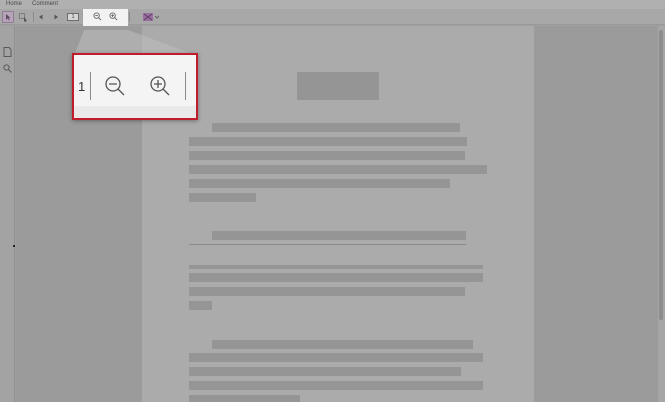 This screenshot has width=665, height=402. Describe the element at coordinates (338, 86) in the screenshot. I see `page-title-block` at that location.